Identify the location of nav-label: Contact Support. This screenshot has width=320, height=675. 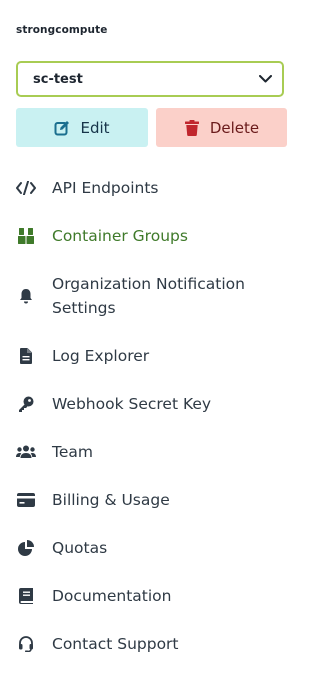
(115, 644).